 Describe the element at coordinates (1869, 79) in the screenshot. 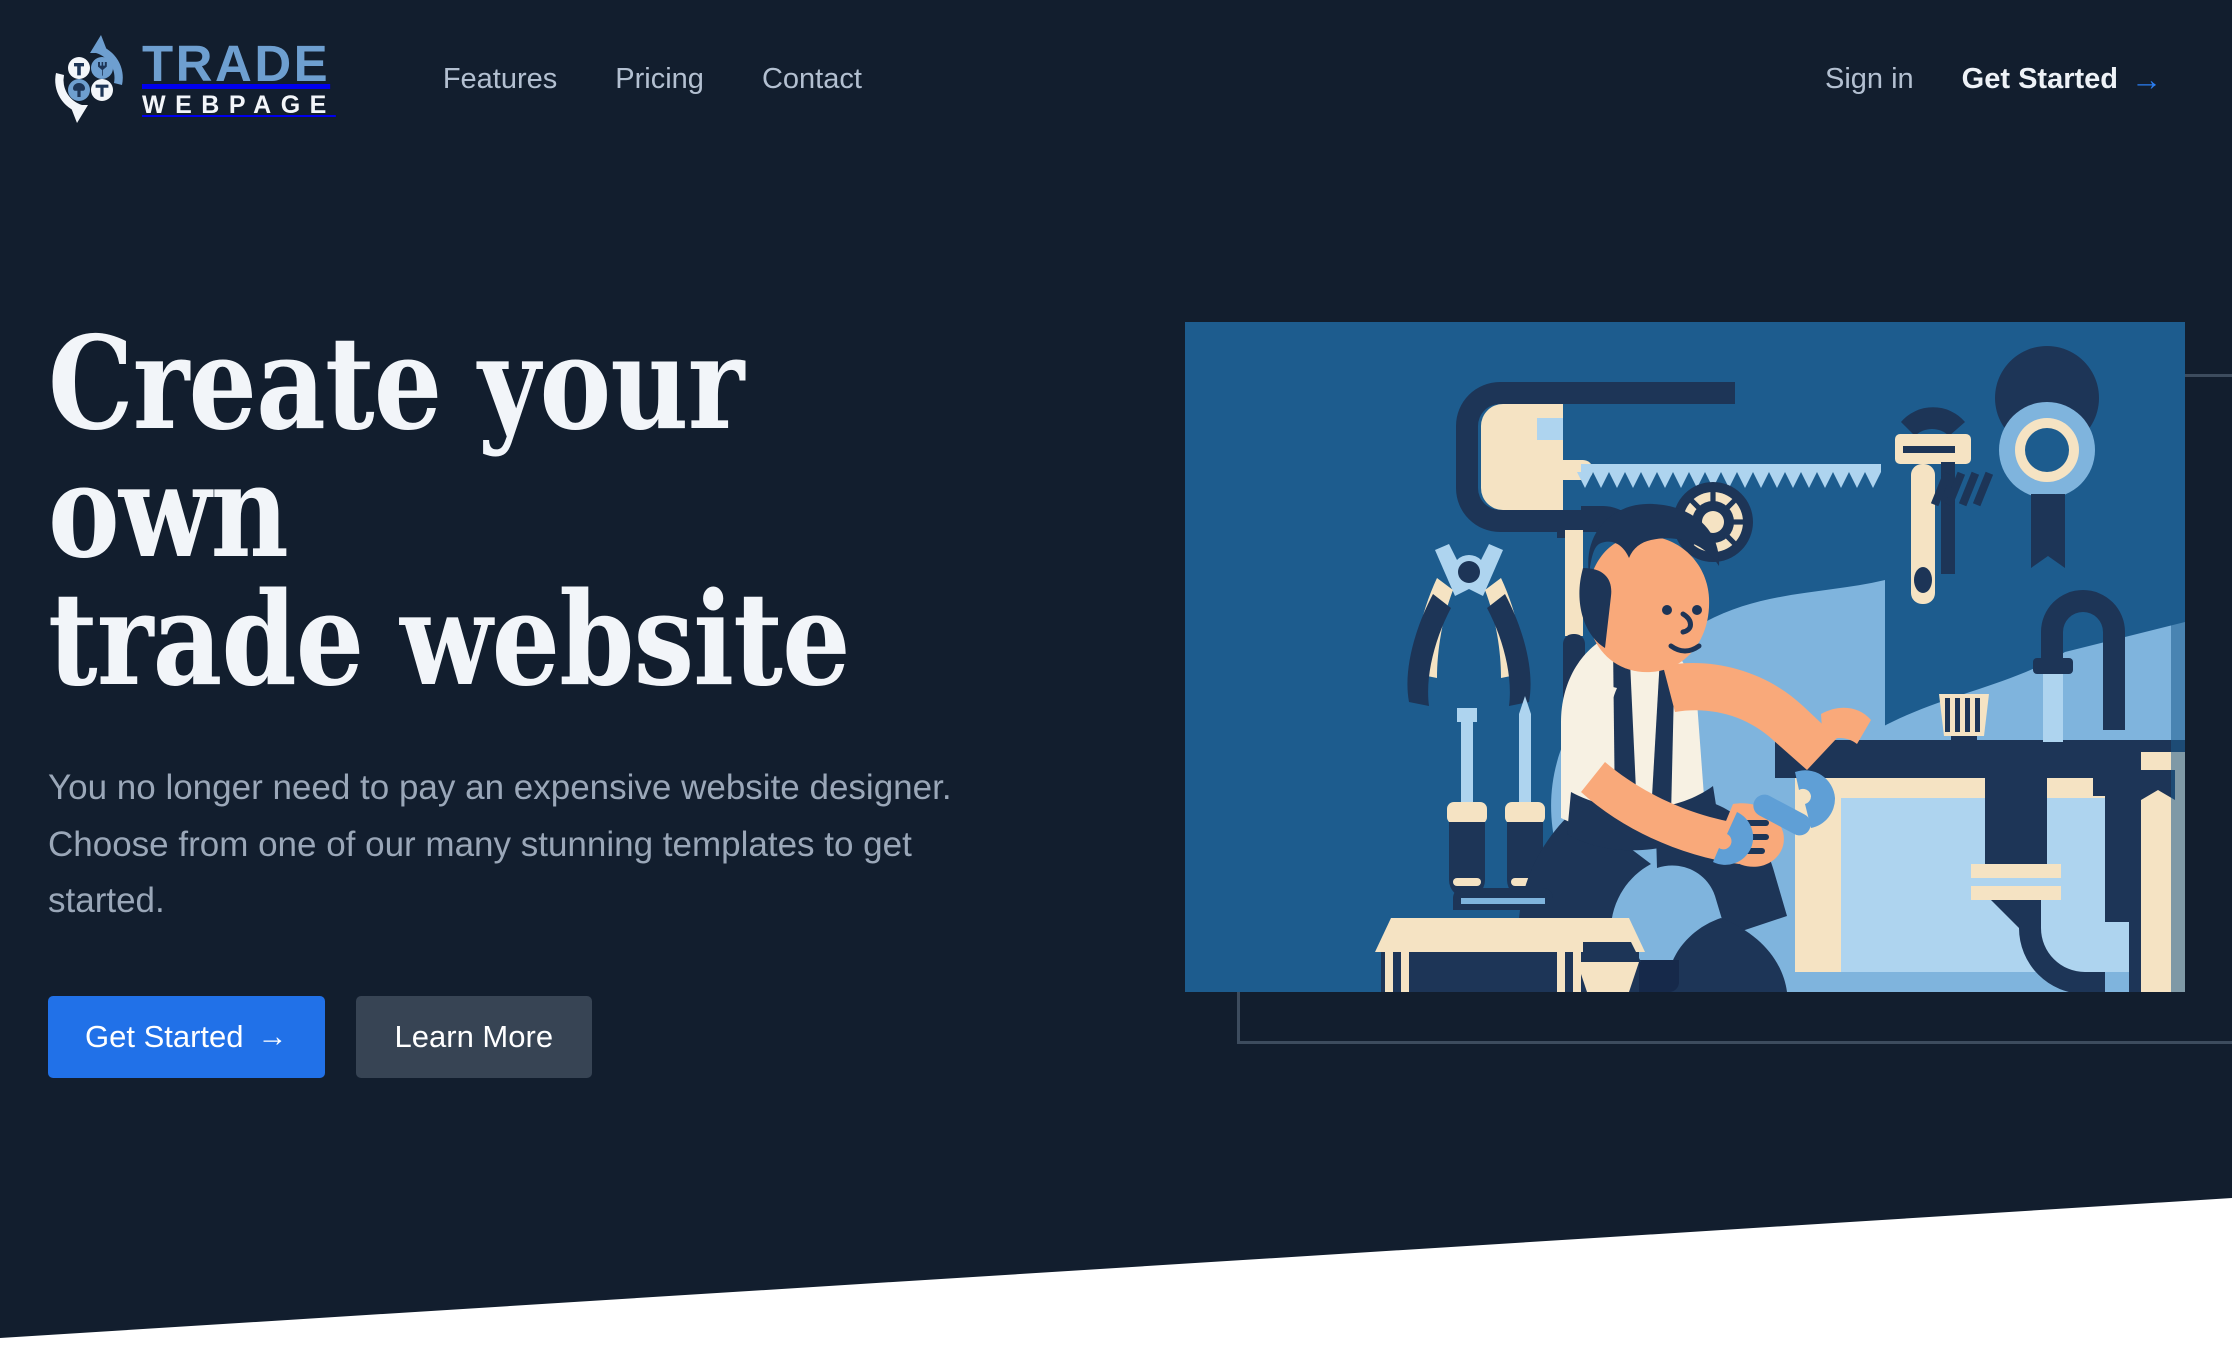

I see `sign-in-link: Sign in` at that location.